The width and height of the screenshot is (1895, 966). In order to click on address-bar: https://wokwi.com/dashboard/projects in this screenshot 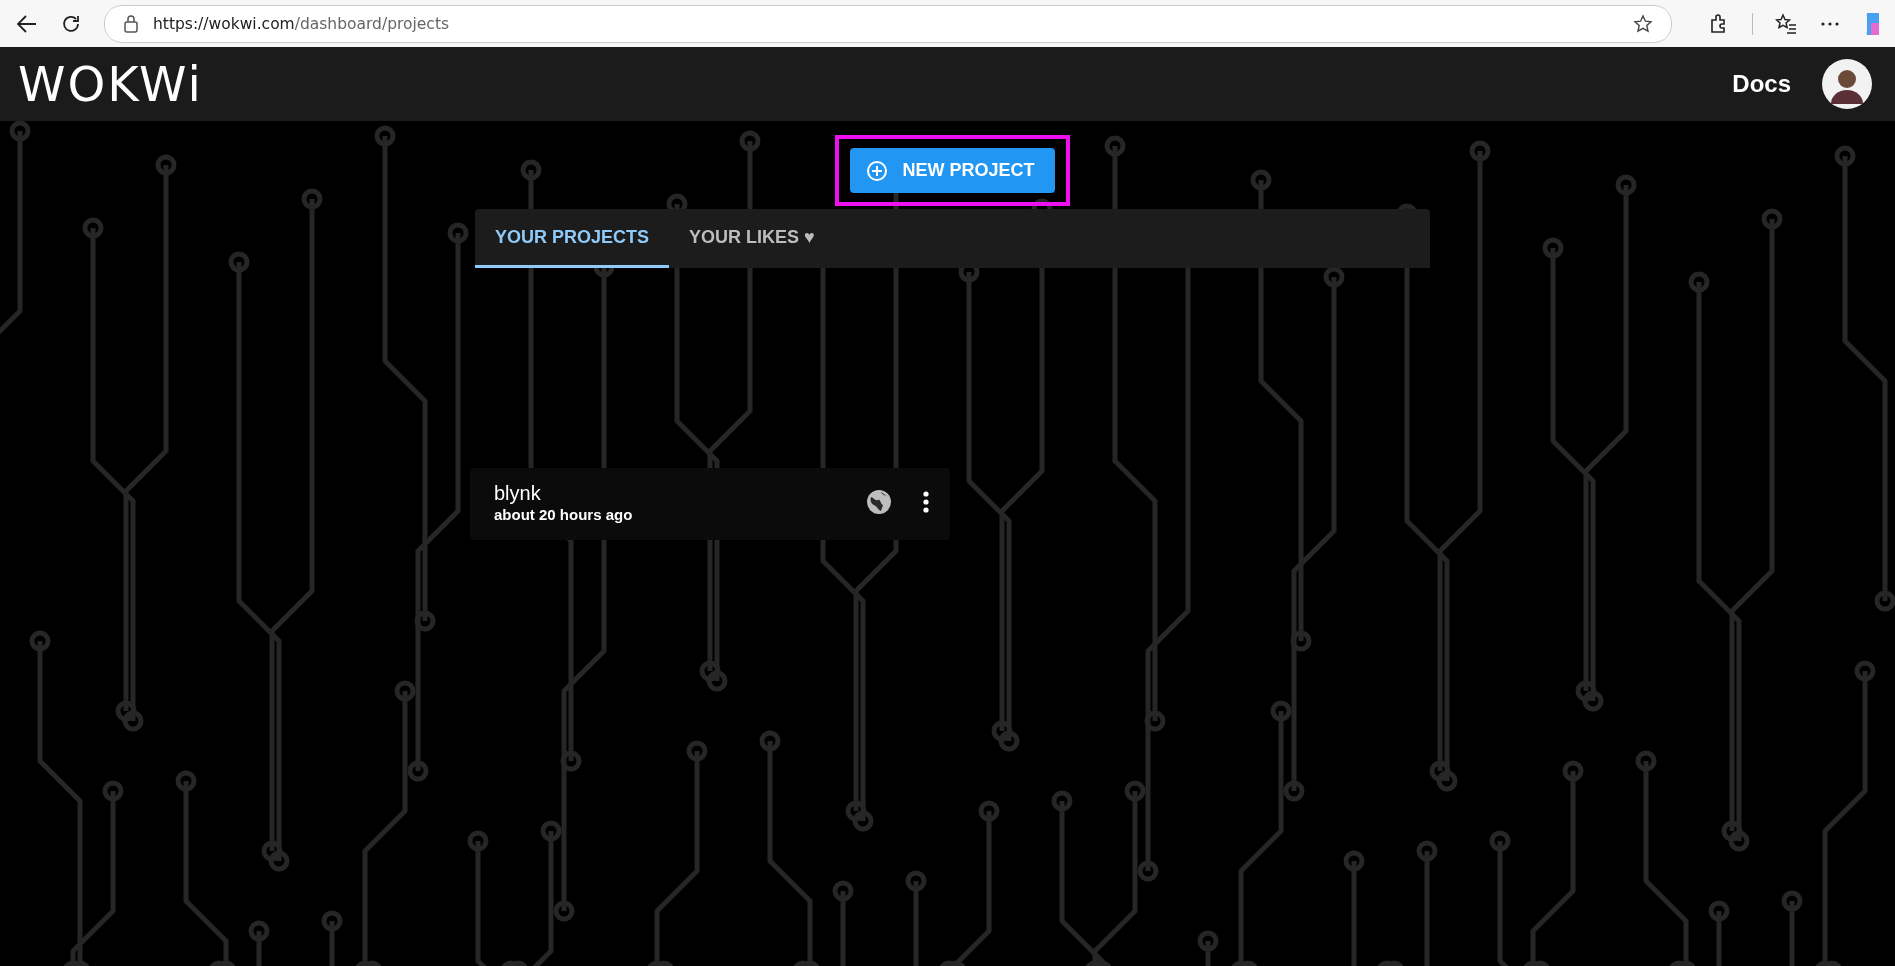, I will do `click(888, 23)`.